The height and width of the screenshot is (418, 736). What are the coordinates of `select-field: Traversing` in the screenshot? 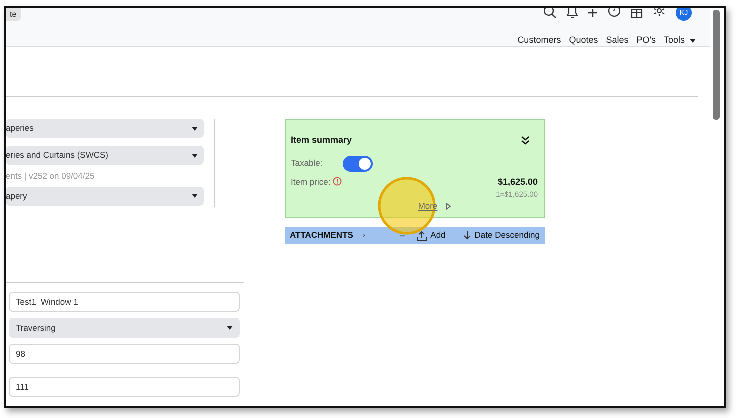 It's located at (124, 328).